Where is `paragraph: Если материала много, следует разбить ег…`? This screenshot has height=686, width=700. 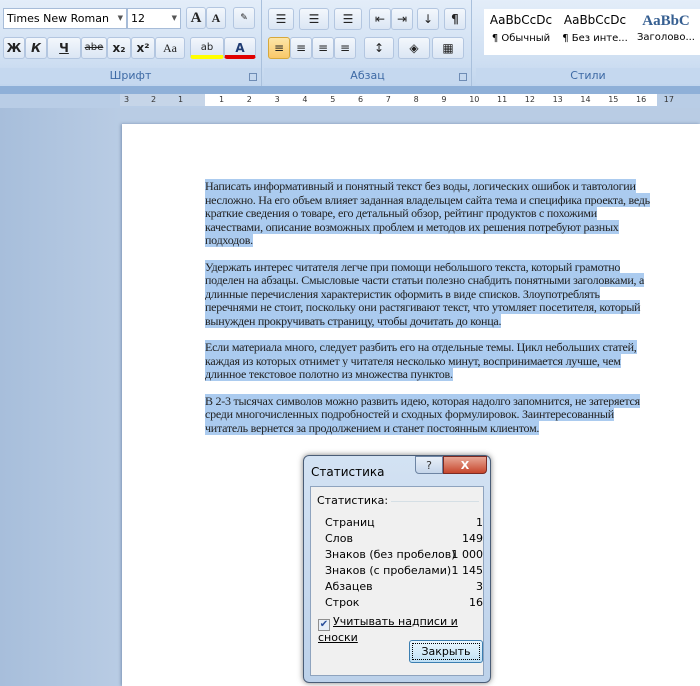
paragraph: Если материала много, следует разбить ег… is located at coordinates (427, 361).